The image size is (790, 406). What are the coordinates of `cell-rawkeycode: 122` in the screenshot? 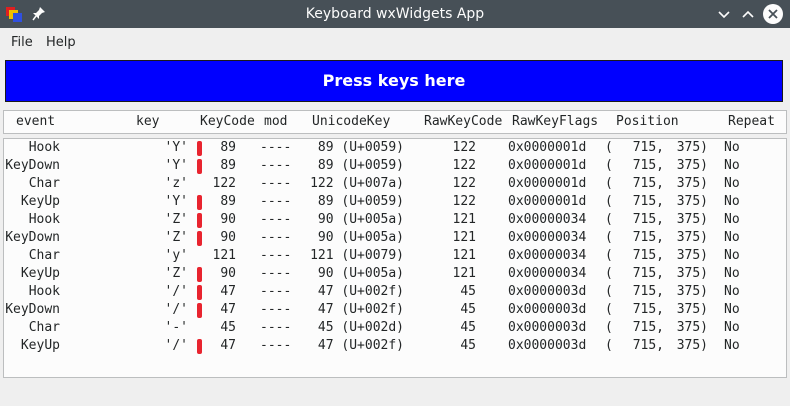 It's located at (464, 183).